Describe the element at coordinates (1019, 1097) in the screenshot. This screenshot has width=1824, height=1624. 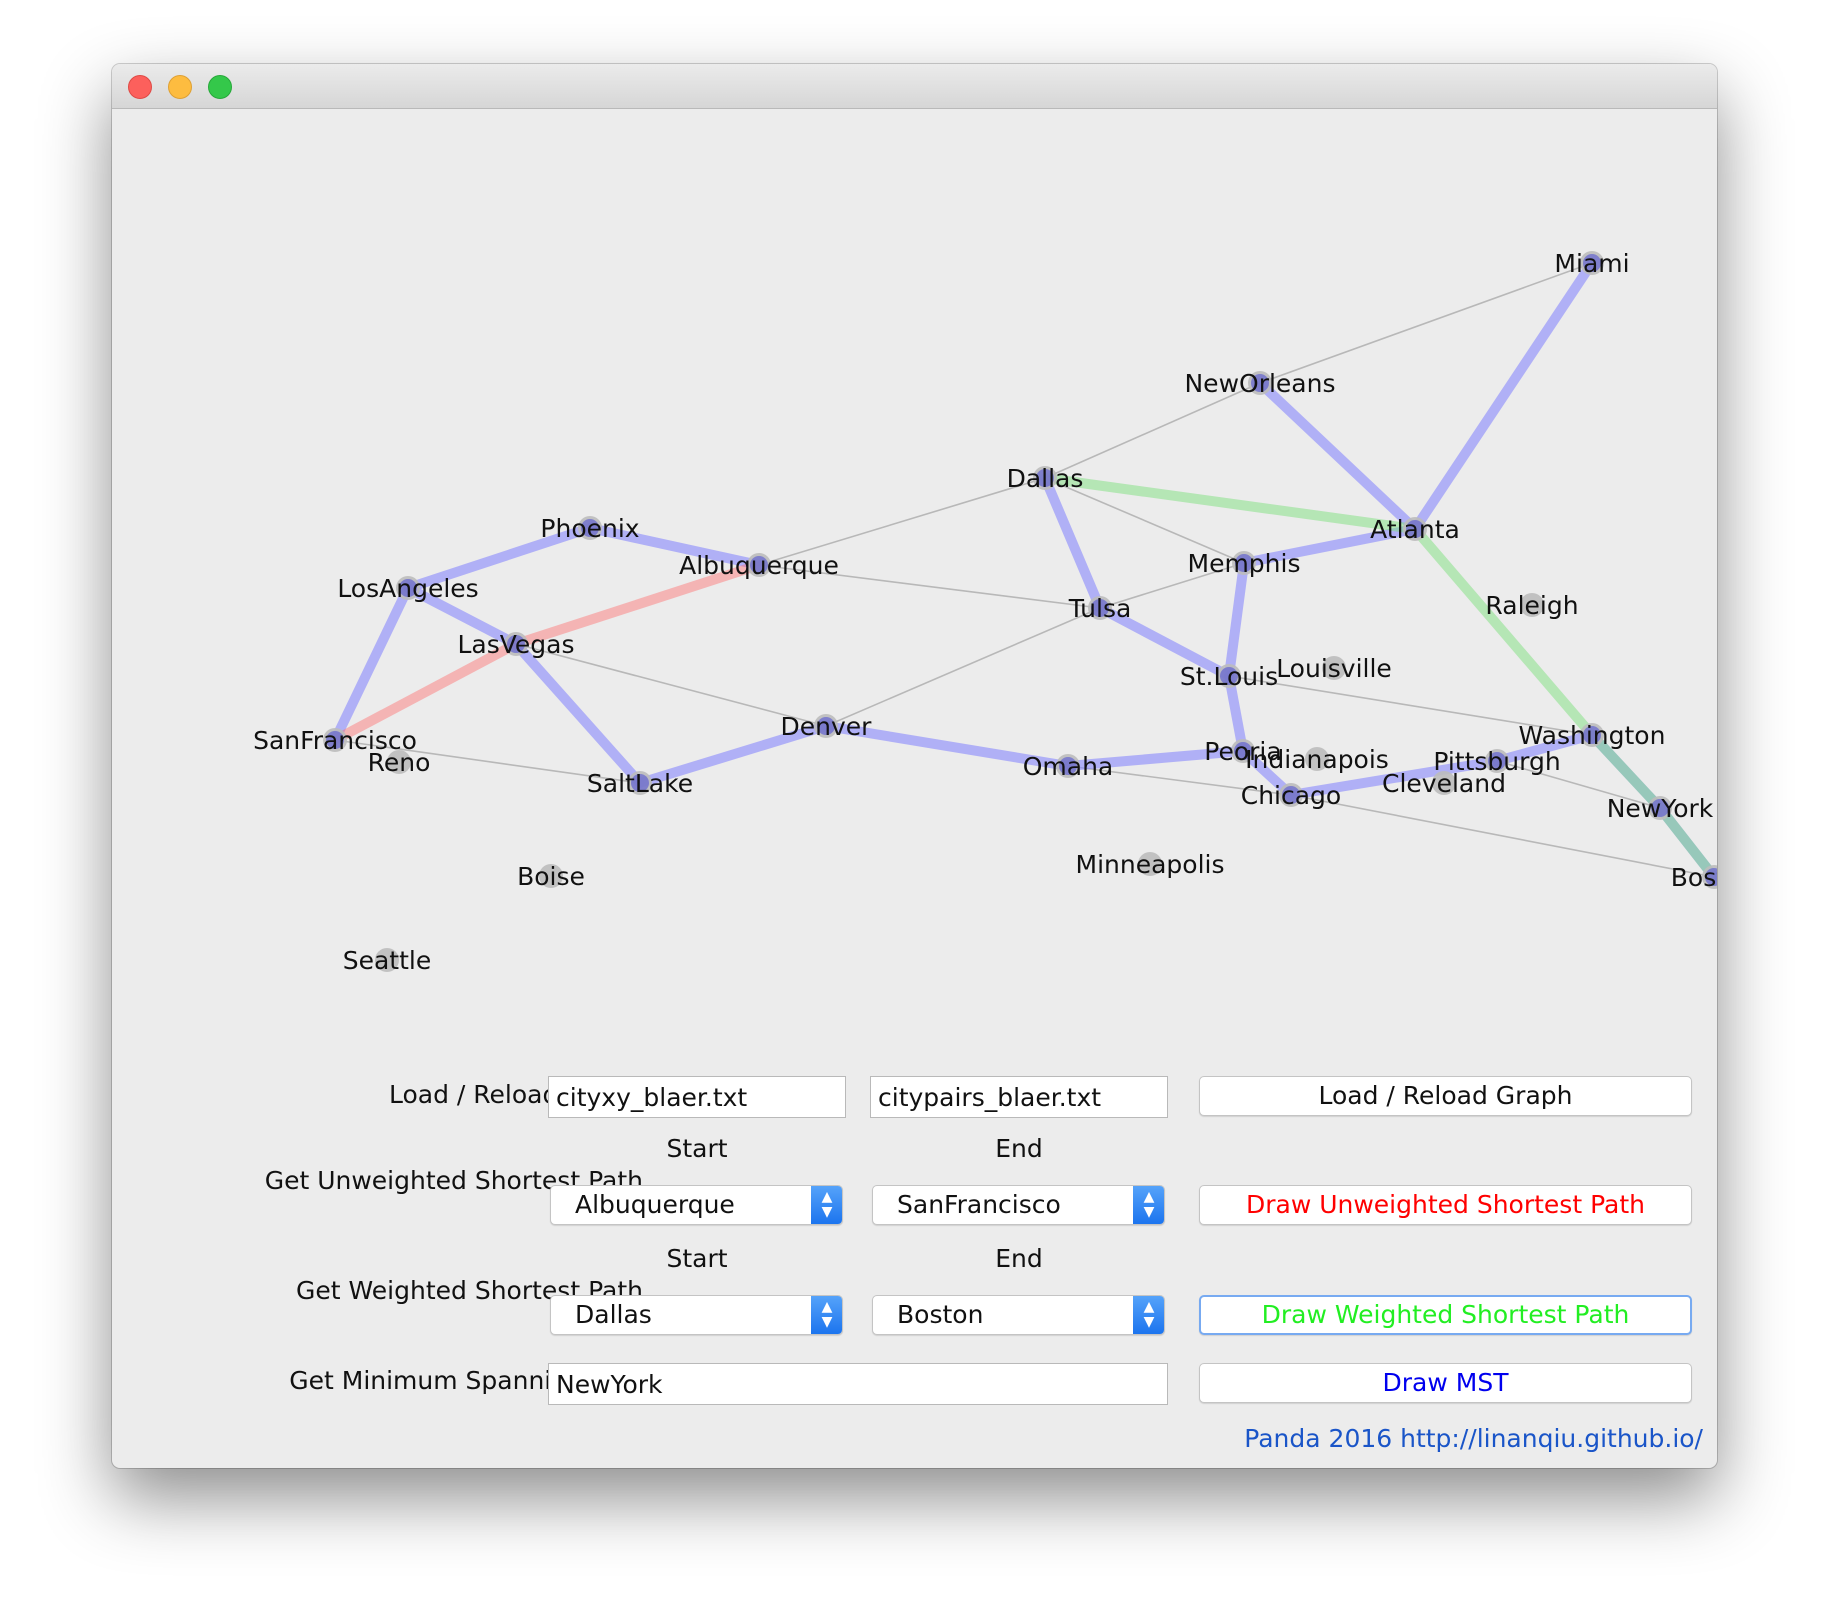
I see `city-pairs-file-input` at that location.